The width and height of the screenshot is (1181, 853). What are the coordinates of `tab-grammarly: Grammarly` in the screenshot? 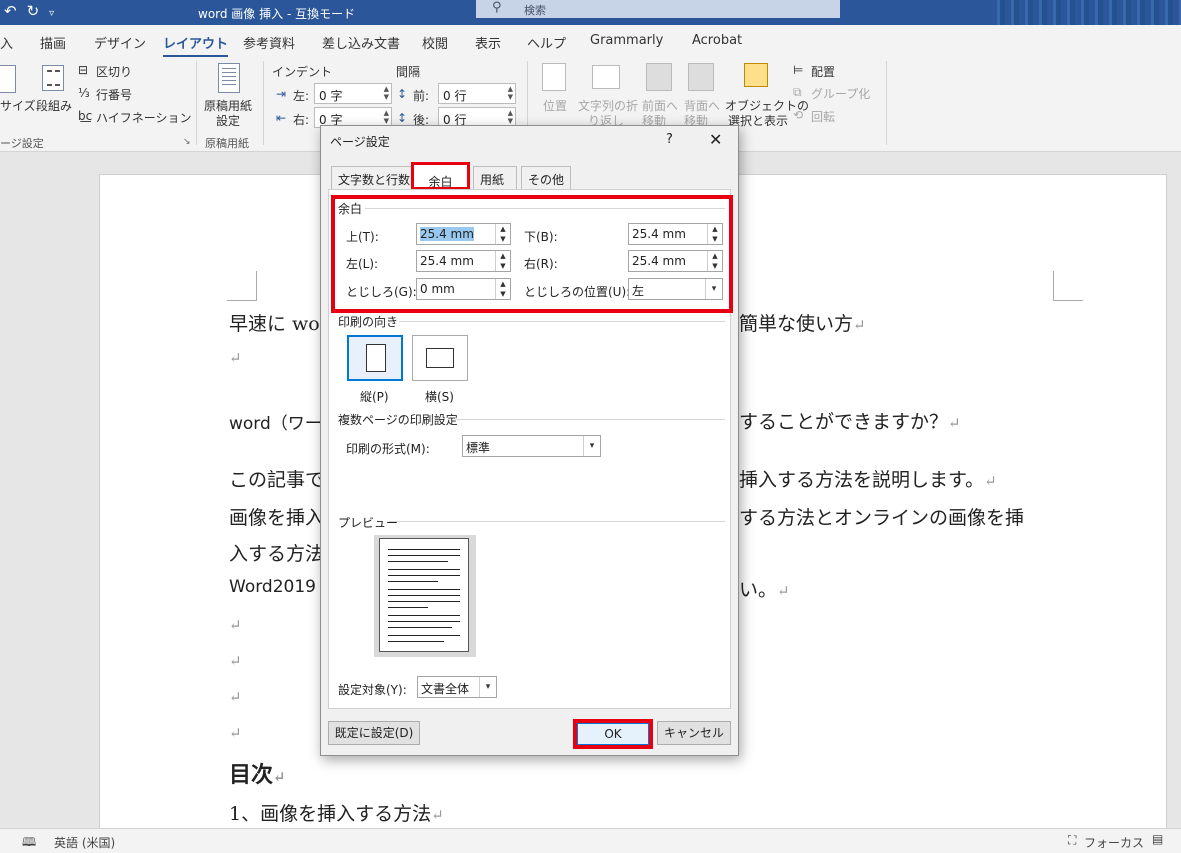 It's located at (626, 40).